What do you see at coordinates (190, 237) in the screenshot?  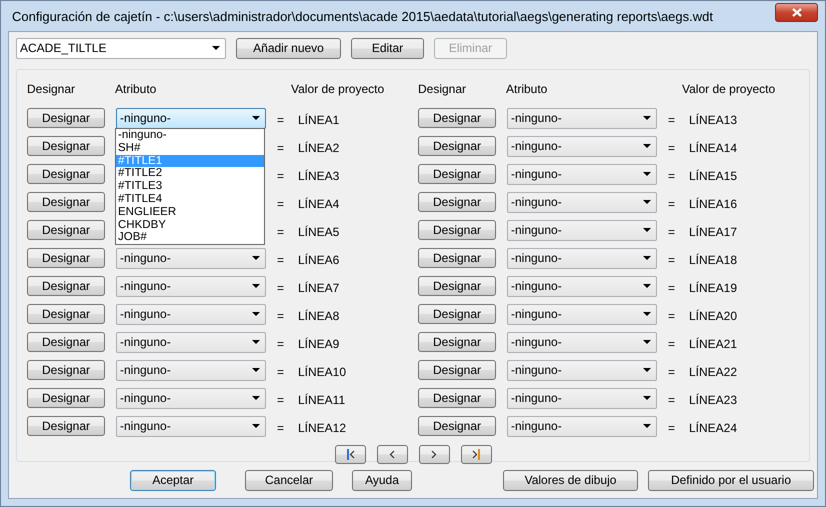 I see `dropdown-option: JOB#` at bounding box center [190, 237].